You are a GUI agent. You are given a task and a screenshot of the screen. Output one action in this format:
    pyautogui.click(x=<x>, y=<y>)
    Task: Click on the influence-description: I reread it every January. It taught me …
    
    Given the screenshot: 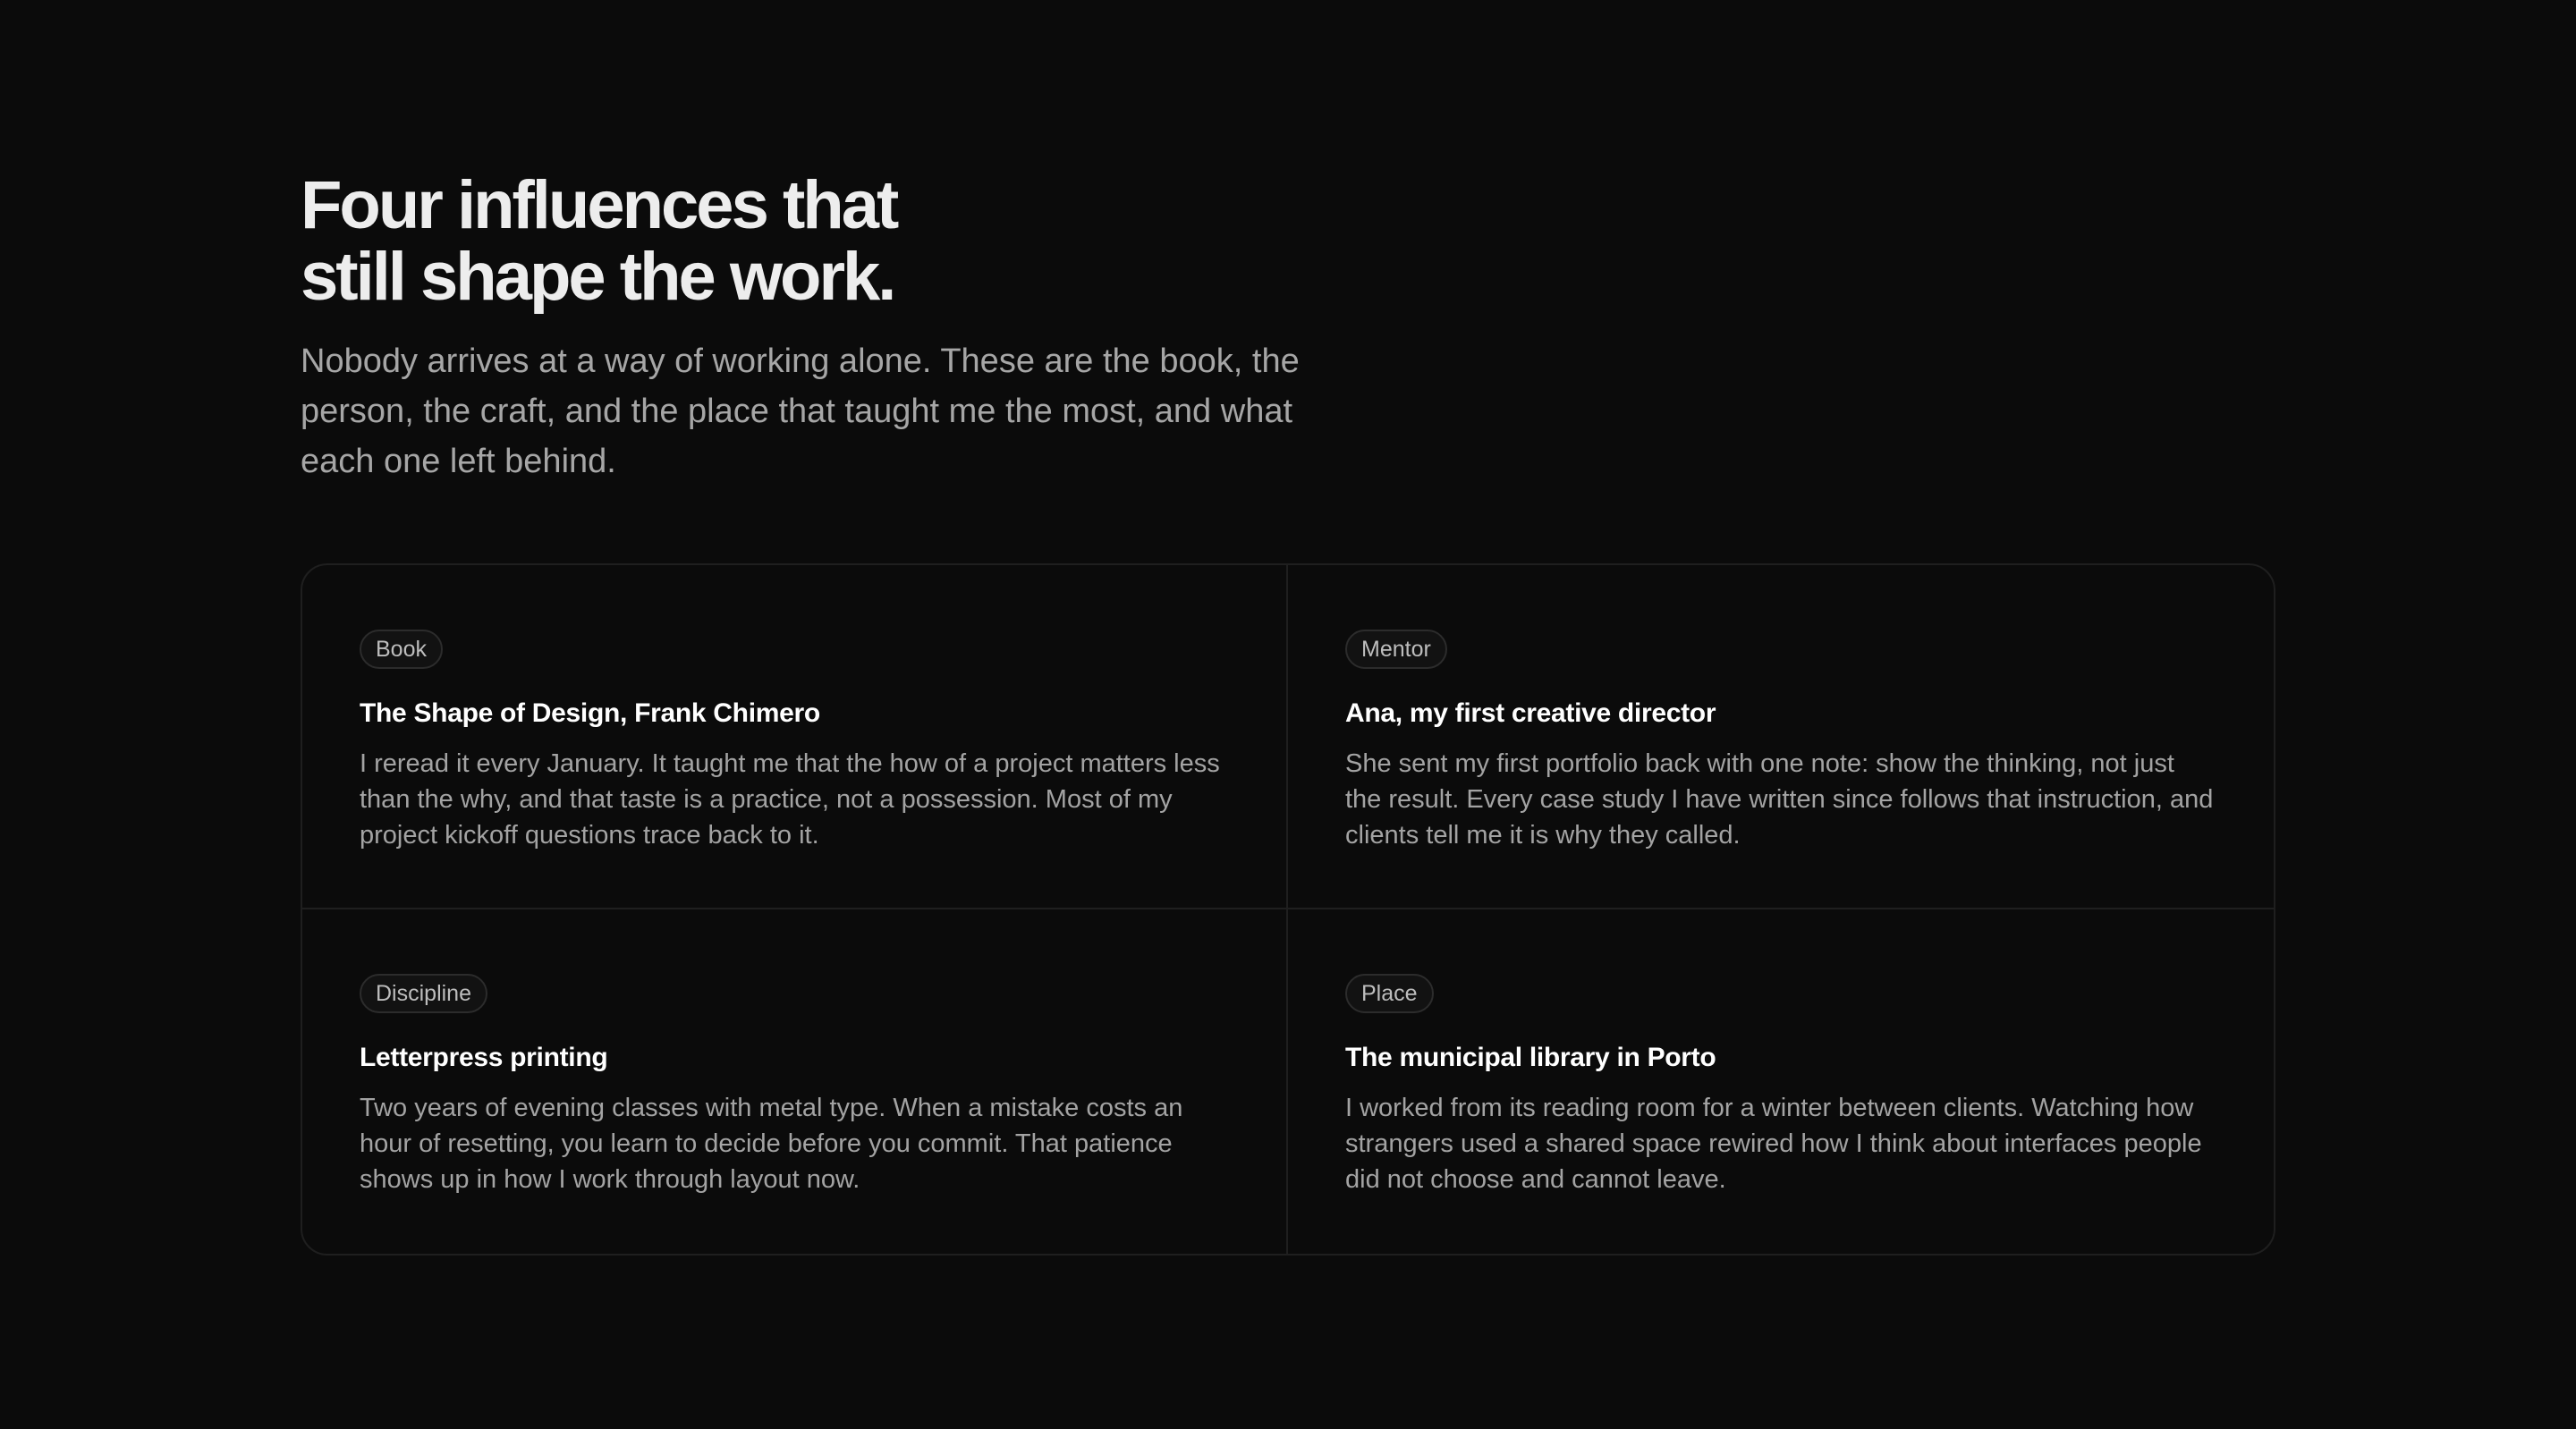 What is the action you would take?
    pyautogui.click(x=790, y=799)
    